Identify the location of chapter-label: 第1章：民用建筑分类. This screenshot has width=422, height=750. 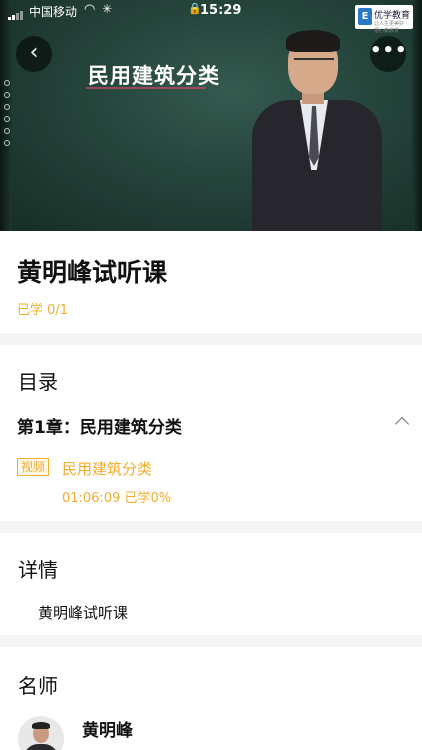
(99, 428).